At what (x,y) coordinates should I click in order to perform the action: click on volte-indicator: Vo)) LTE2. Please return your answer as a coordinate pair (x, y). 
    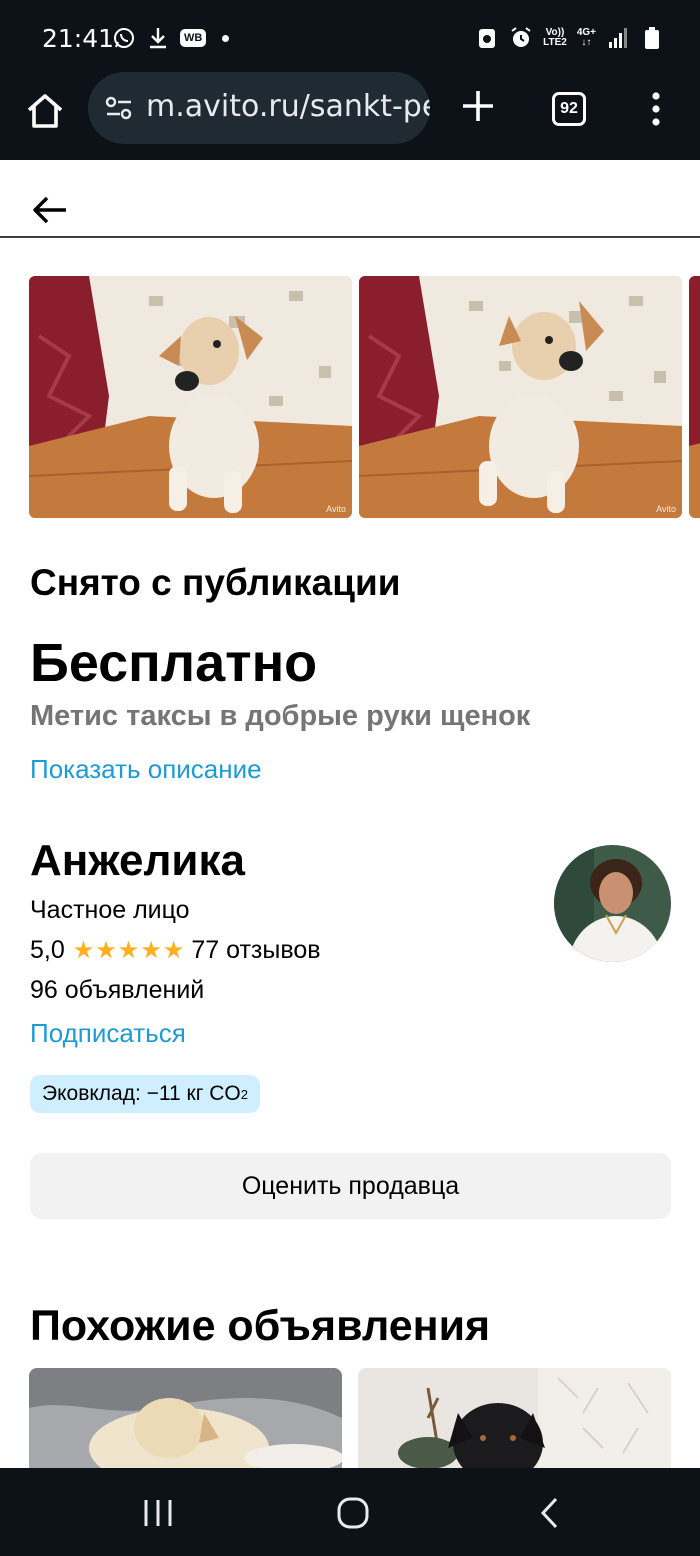
    Looking at the image, I should click on (555, 38).